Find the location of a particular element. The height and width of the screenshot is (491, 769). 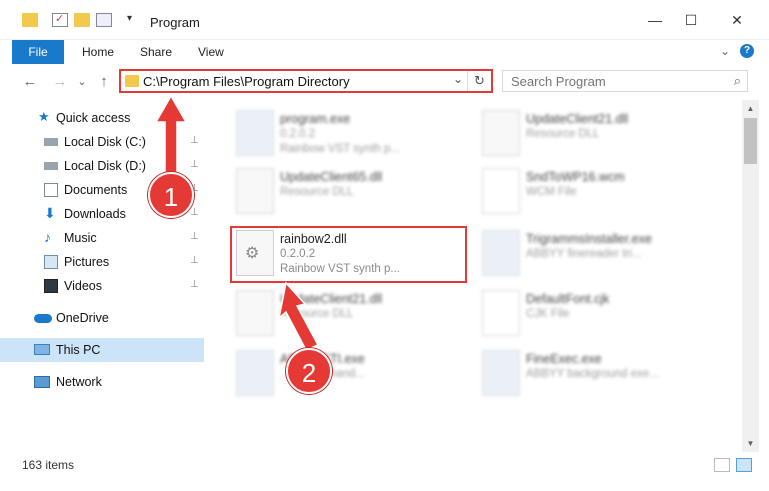

scroll-down-icon: ▼ is located at coordinates (750, 443).